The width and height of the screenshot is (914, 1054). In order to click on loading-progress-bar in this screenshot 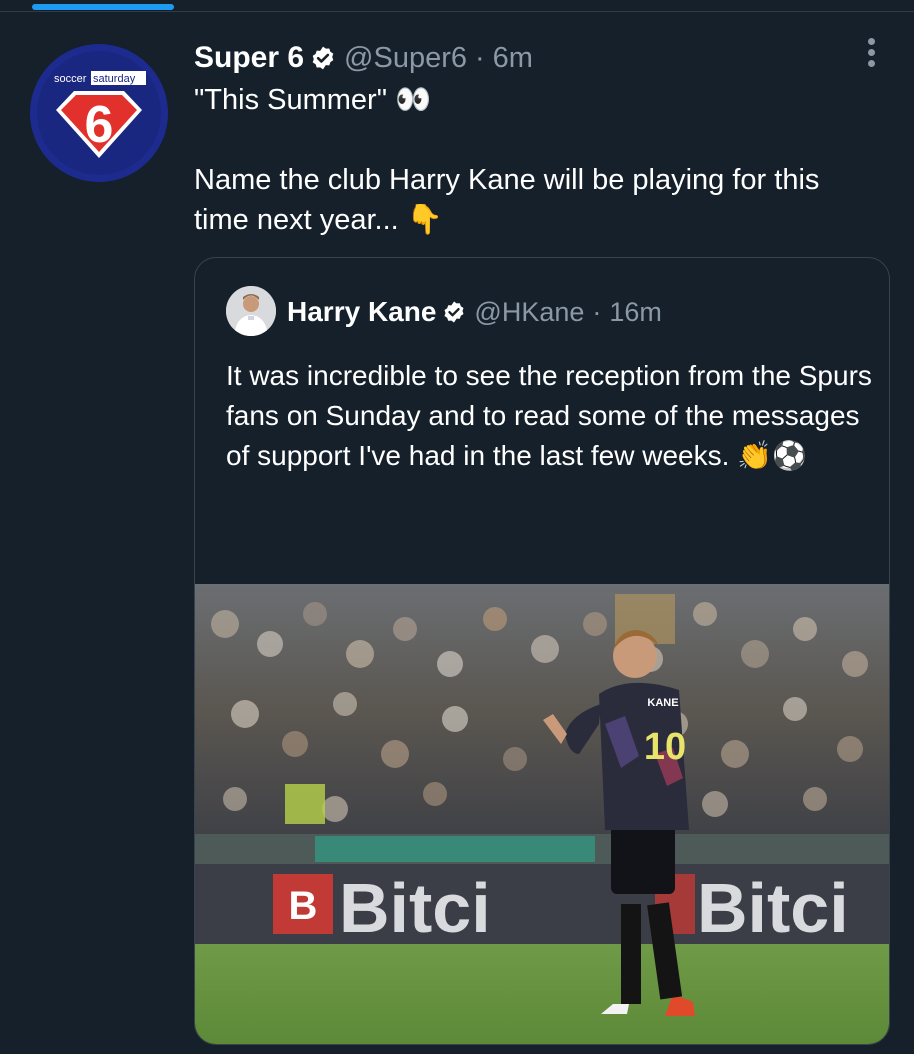, I will do `click(103, 7)`.